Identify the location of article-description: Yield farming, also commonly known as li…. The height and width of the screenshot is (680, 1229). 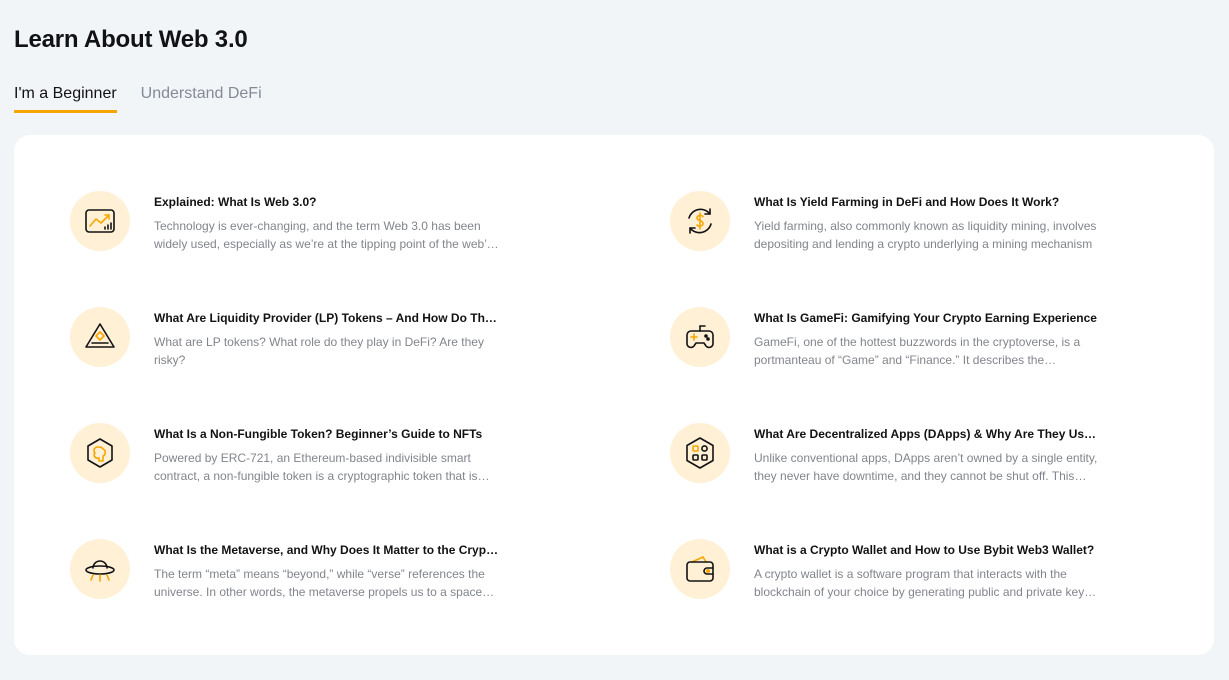
(925, 235).